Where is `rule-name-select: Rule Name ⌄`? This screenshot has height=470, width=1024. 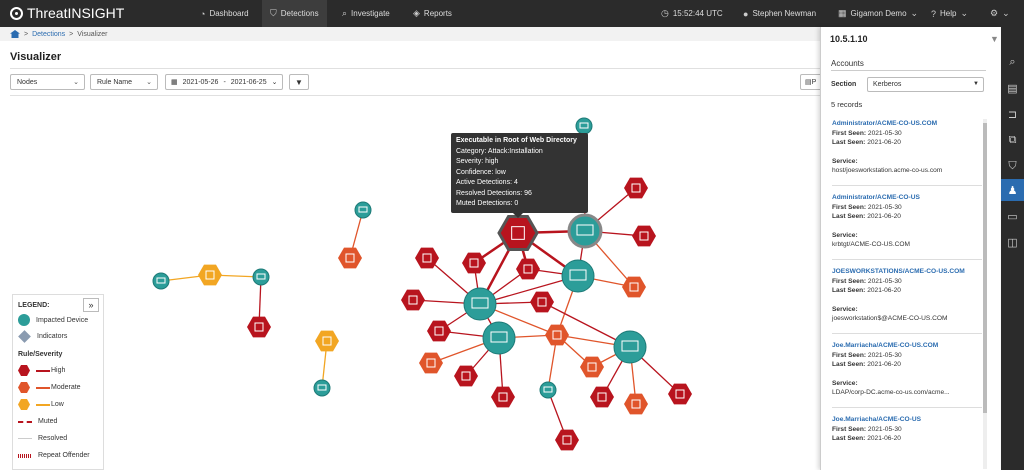 rule-name-select: Rule Name ⌄ is located at coordinates (124, 82).